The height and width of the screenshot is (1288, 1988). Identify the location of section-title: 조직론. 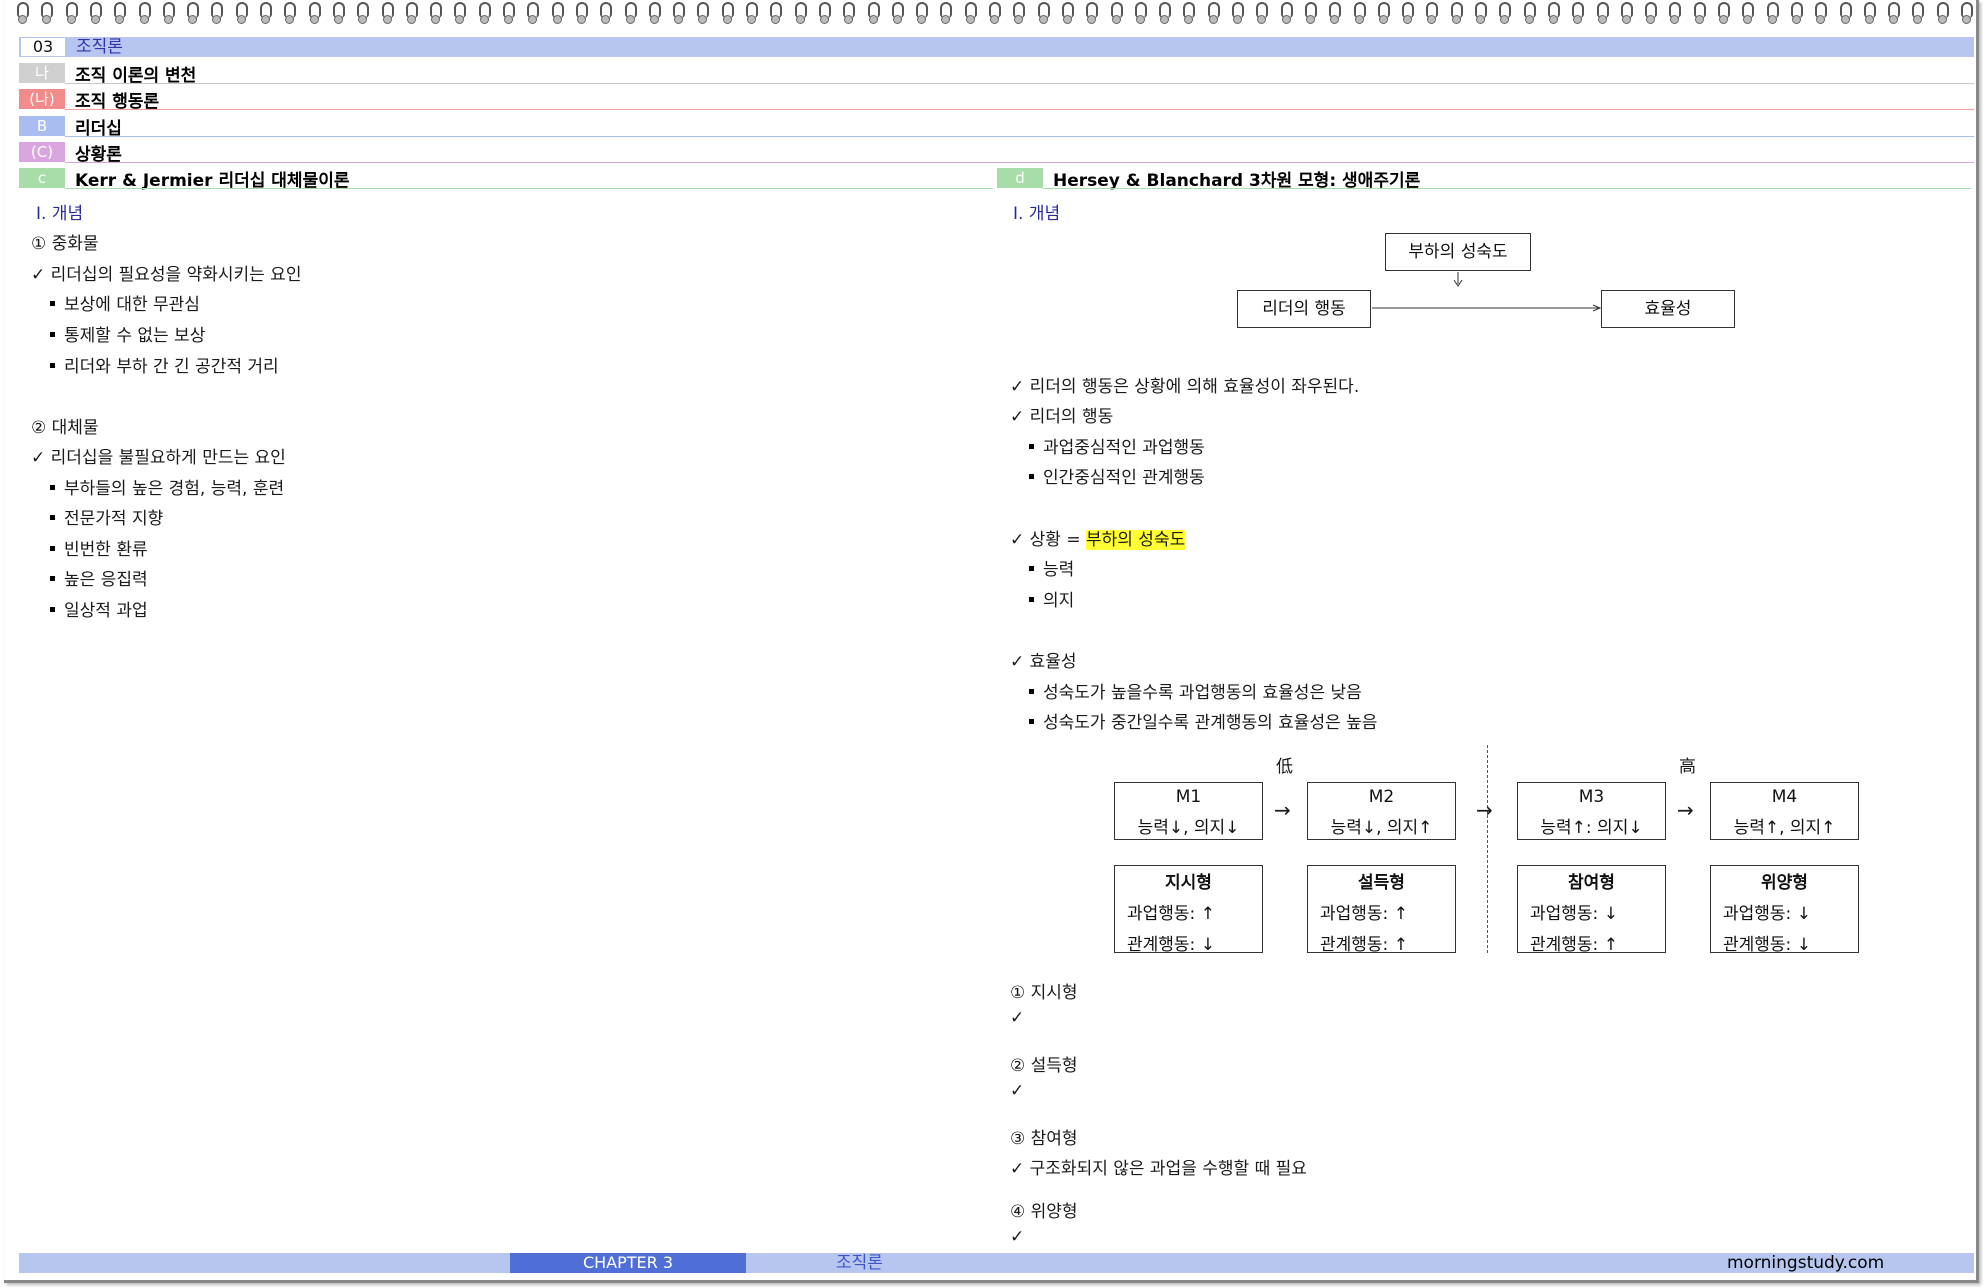
(99, 47).